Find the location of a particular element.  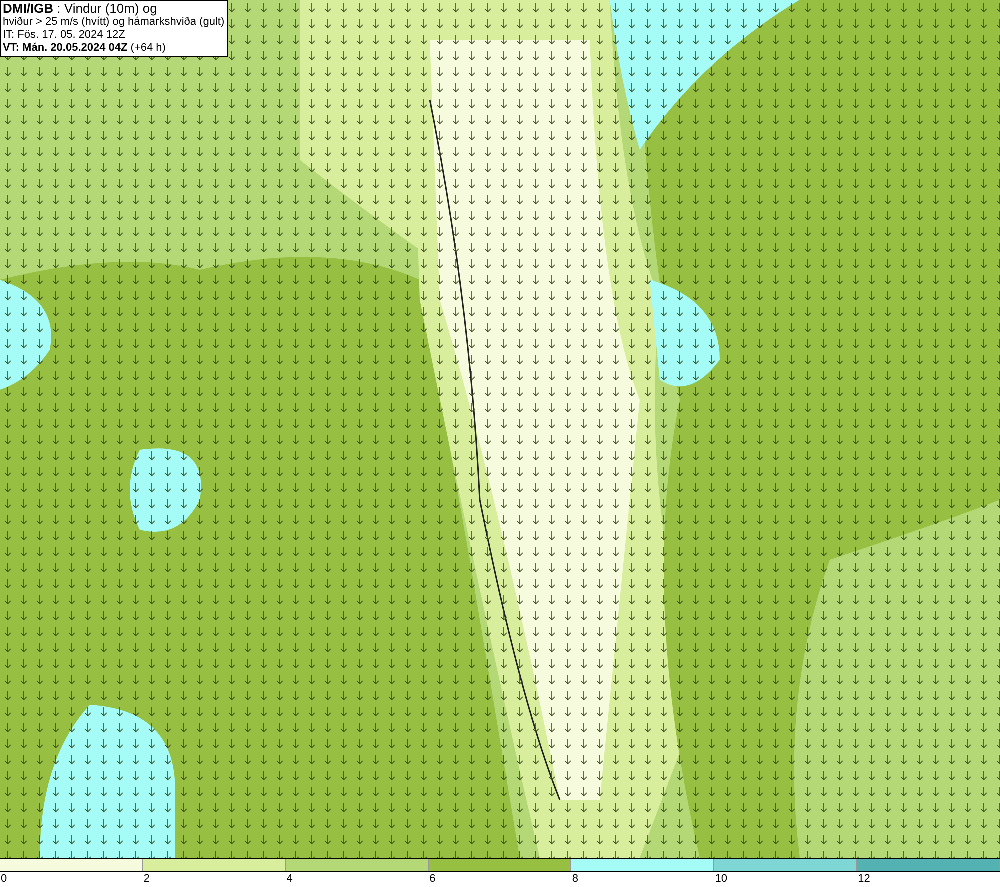

title-line: hviður > 25 m/s (hvítt) og hámarkshviða (gult) is located at coordinates (114, 22).